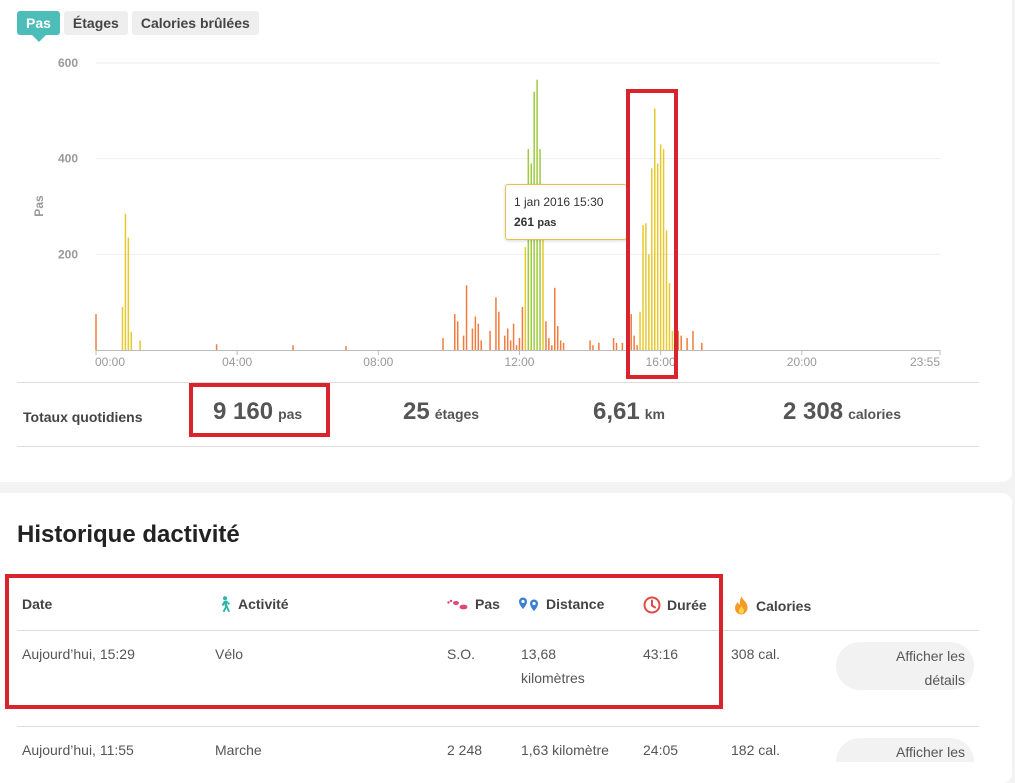 The image size is (1015, 783). What do you see at coordinates (441, 412) in the screenshot?
I see `total-floors: 25 étages` at bounding box center [441, 412].